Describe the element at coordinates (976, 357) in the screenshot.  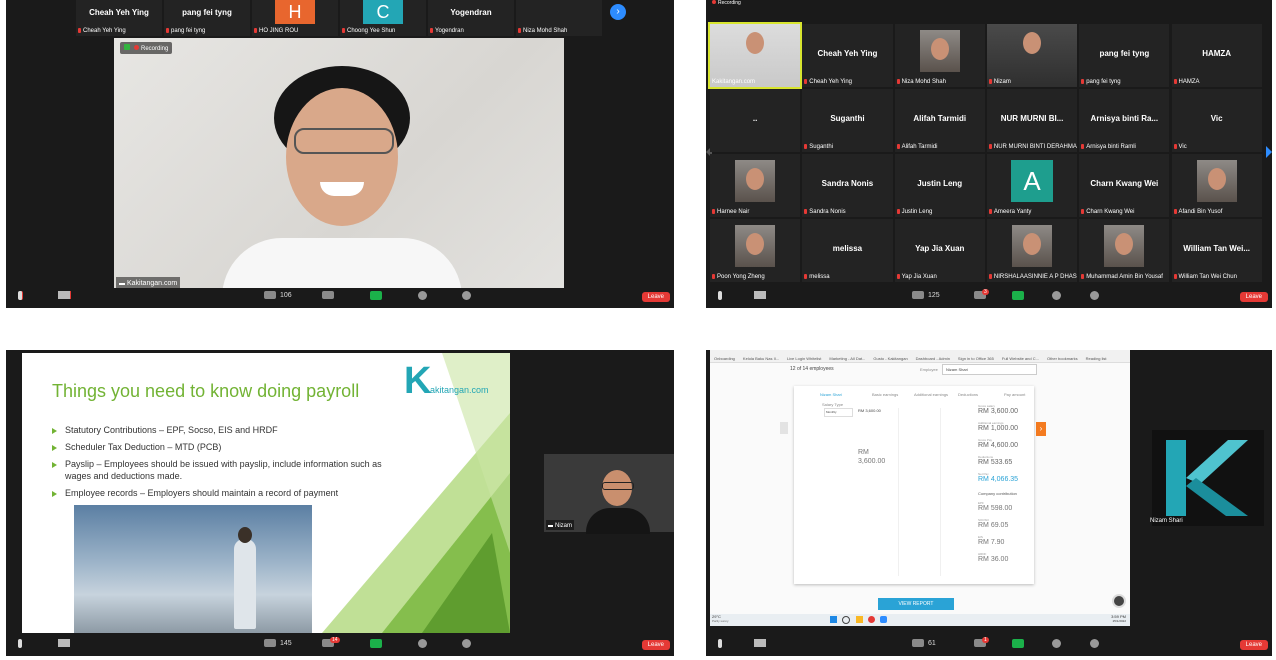
I see `bookmark-item: Sign in to Office 365` at that location.